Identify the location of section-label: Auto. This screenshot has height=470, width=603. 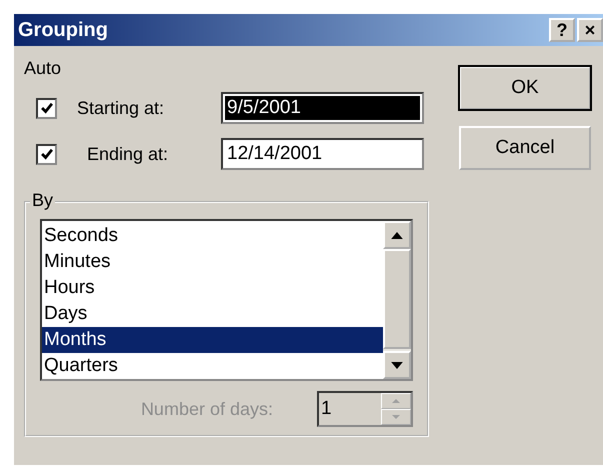
(43, 68).